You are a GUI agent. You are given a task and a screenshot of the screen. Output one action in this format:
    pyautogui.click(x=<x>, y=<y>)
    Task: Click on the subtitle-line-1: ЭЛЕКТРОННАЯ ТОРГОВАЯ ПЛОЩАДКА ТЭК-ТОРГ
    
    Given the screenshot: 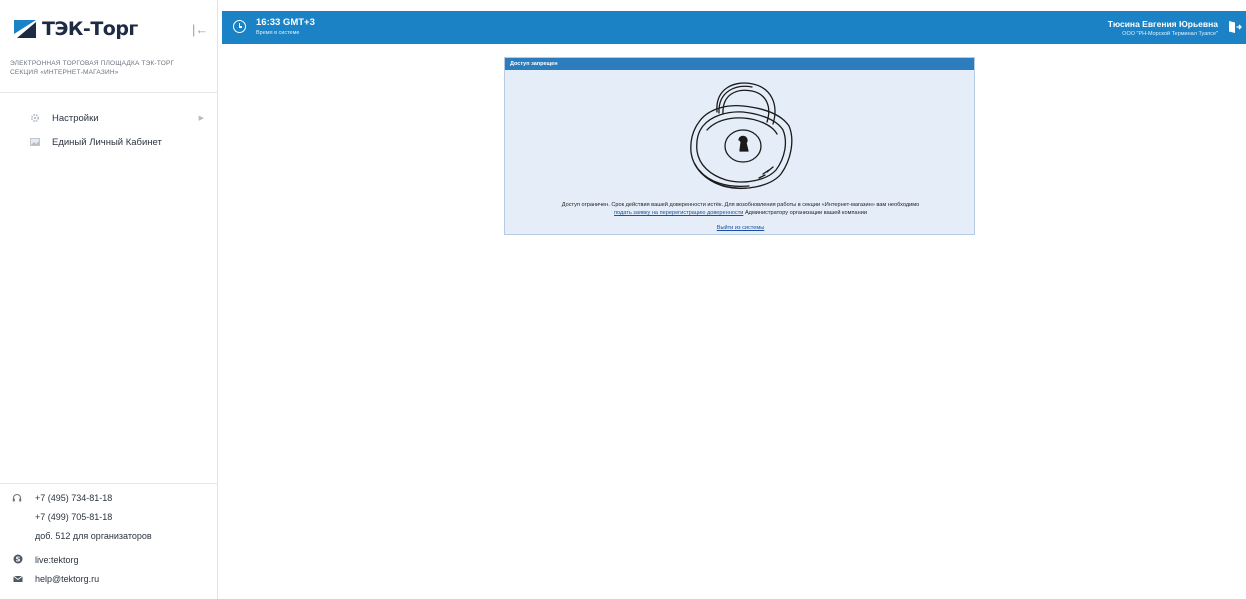 What is the action you would take?
    pyautogui.click(x=92, y=63)
    